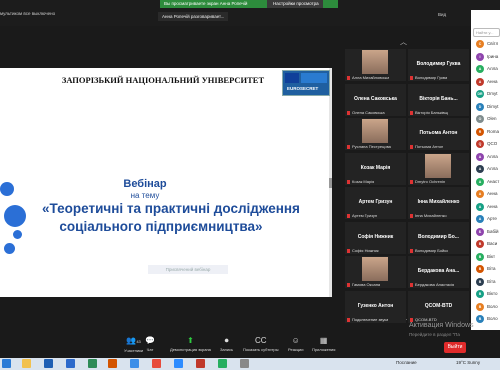  What do you see at coordinates (368, 77) in the screenshot?
I see `tile-caption: Алла Михайловська` at bounding box center [368, 77].